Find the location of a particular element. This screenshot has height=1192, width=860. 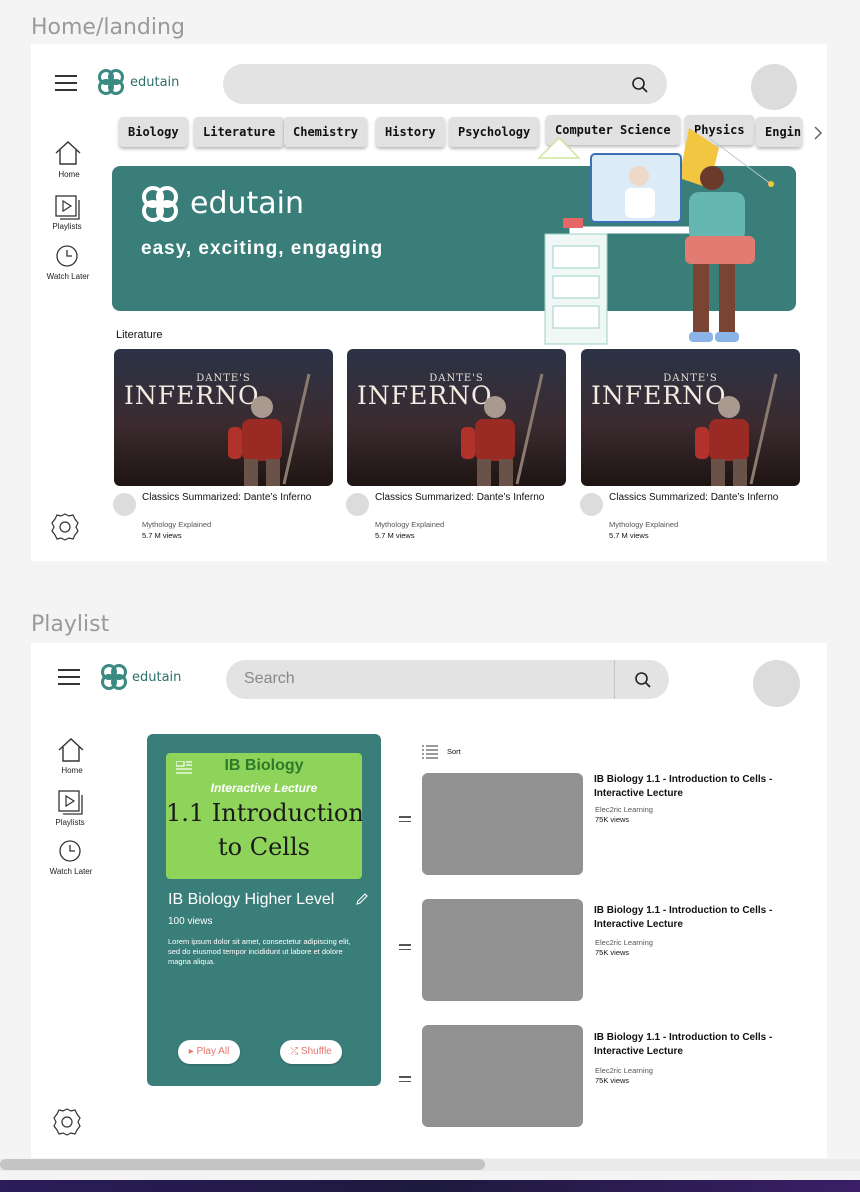

chip-history: History is located at coordinates (410, 132).